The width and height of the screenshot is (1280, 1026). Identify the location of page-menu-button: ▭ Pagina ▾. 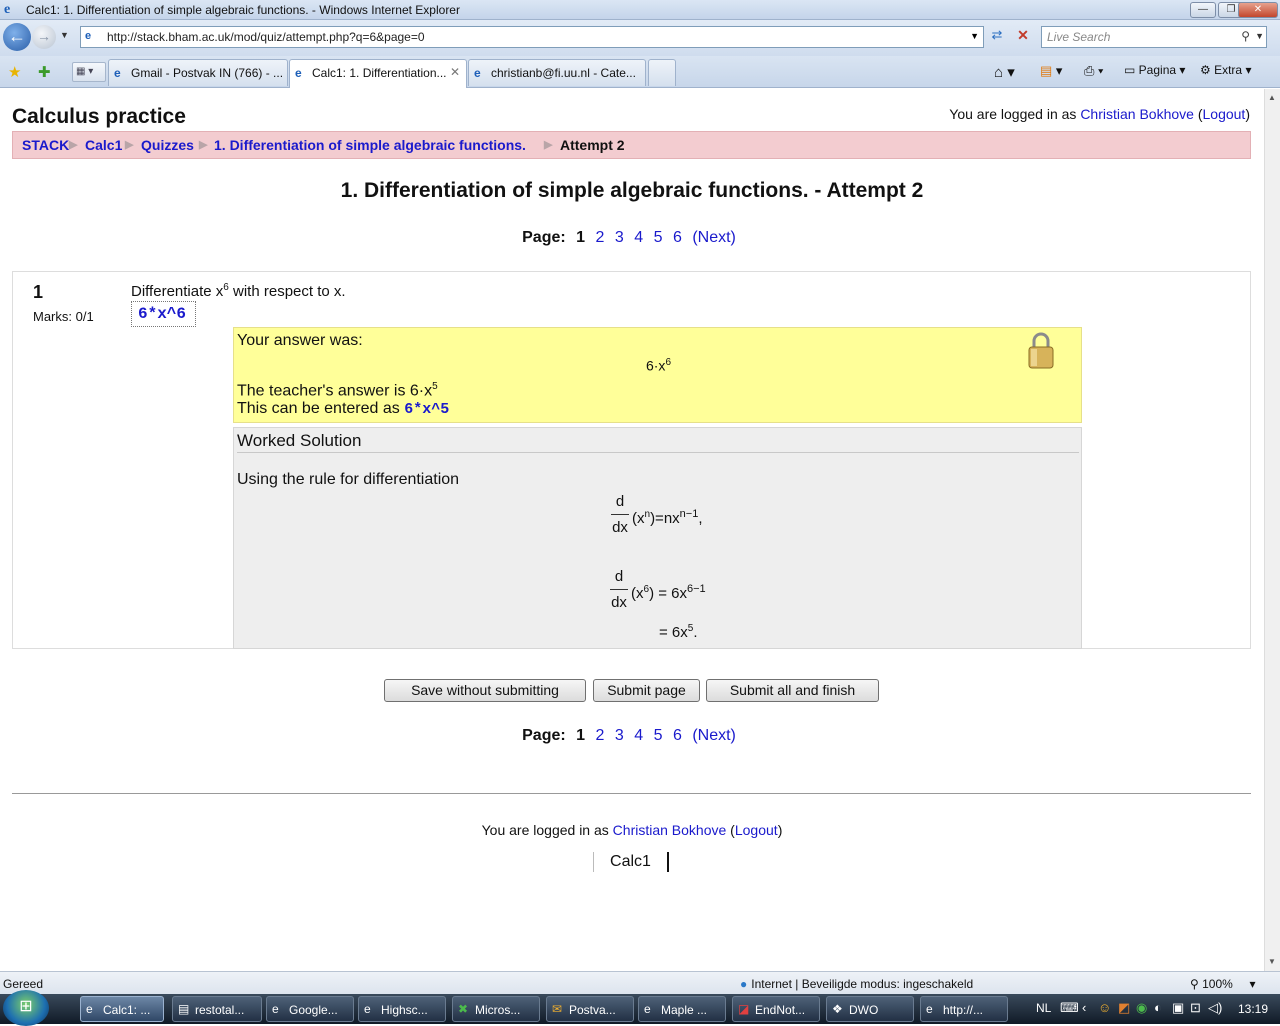
(1154, 70).